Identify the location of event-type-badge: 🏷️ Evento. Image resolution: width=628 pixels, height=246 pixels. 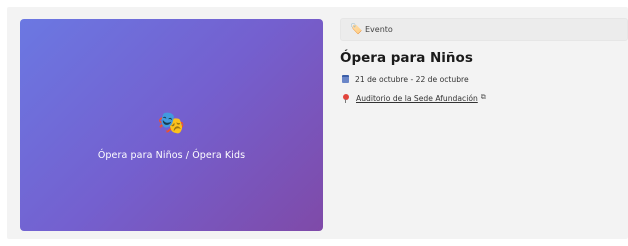
(484, 29).